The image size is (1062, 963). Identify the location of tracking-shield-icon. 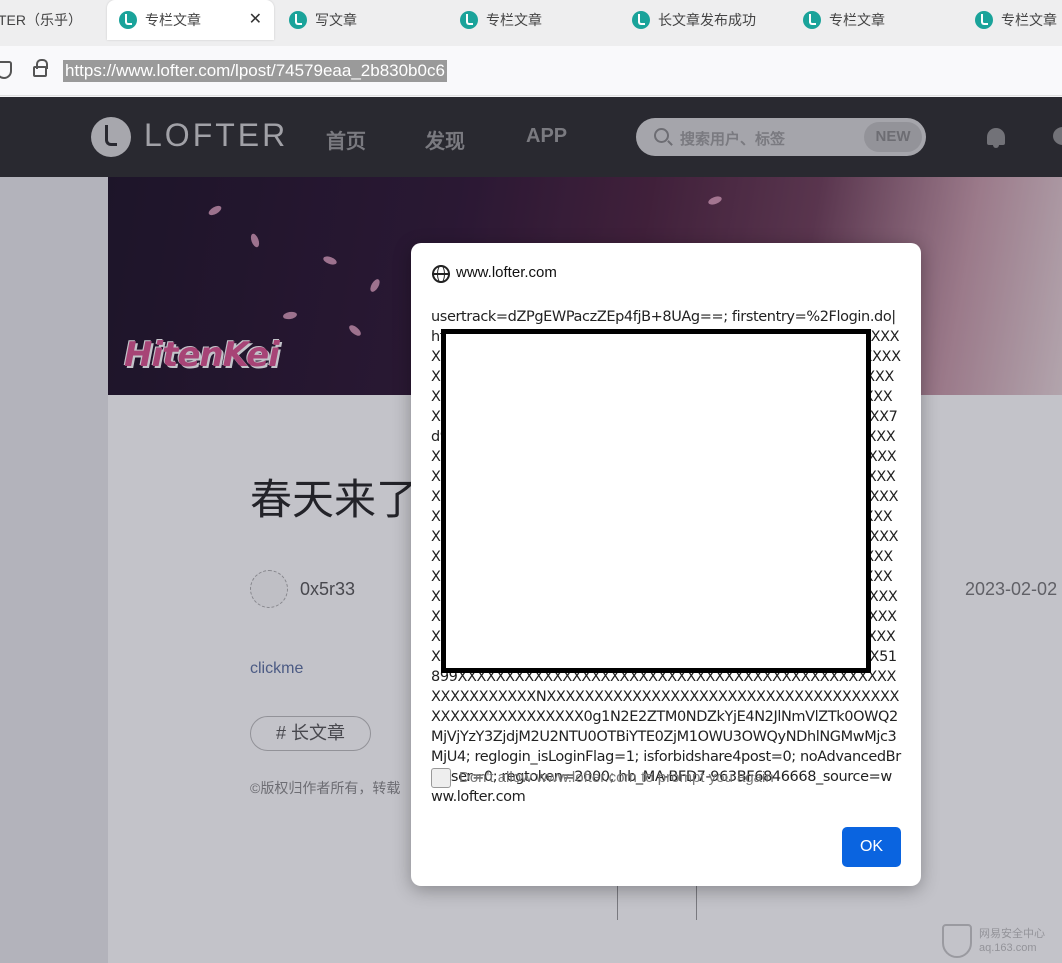
(6, 70).